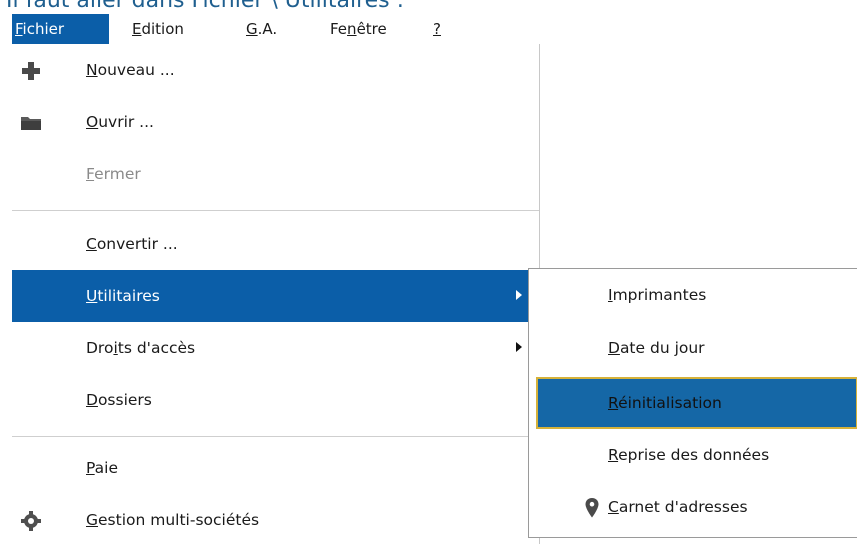  I want to click on submenu-item-reinitialisation: Réinitialisation, so click(696, 403).